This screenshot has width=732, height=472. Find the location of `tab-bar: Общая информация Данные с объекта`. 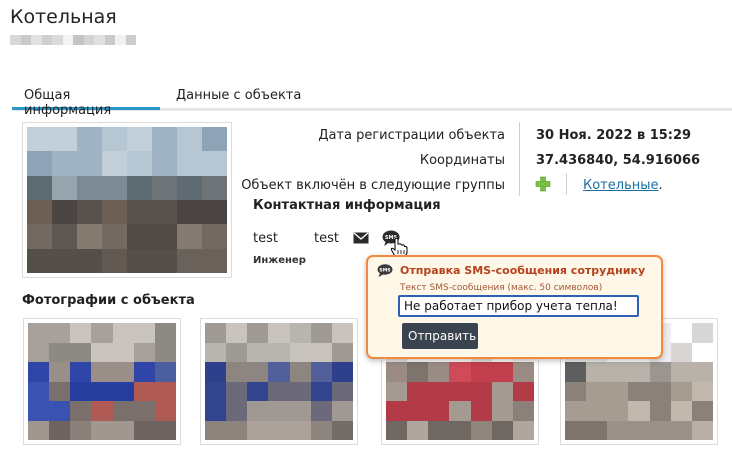

tab-bar: Общая информация Данные с объекта is located at coordinates (372, 101).